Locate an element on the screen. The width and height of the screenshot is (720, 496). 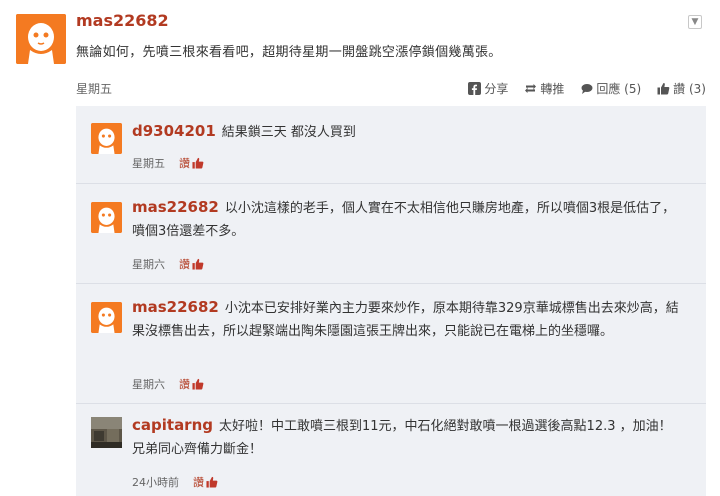
reply-item: d9304201 結果鎖三天 都沒人買到 星期五 讚 is located at coordinates (391, 144).